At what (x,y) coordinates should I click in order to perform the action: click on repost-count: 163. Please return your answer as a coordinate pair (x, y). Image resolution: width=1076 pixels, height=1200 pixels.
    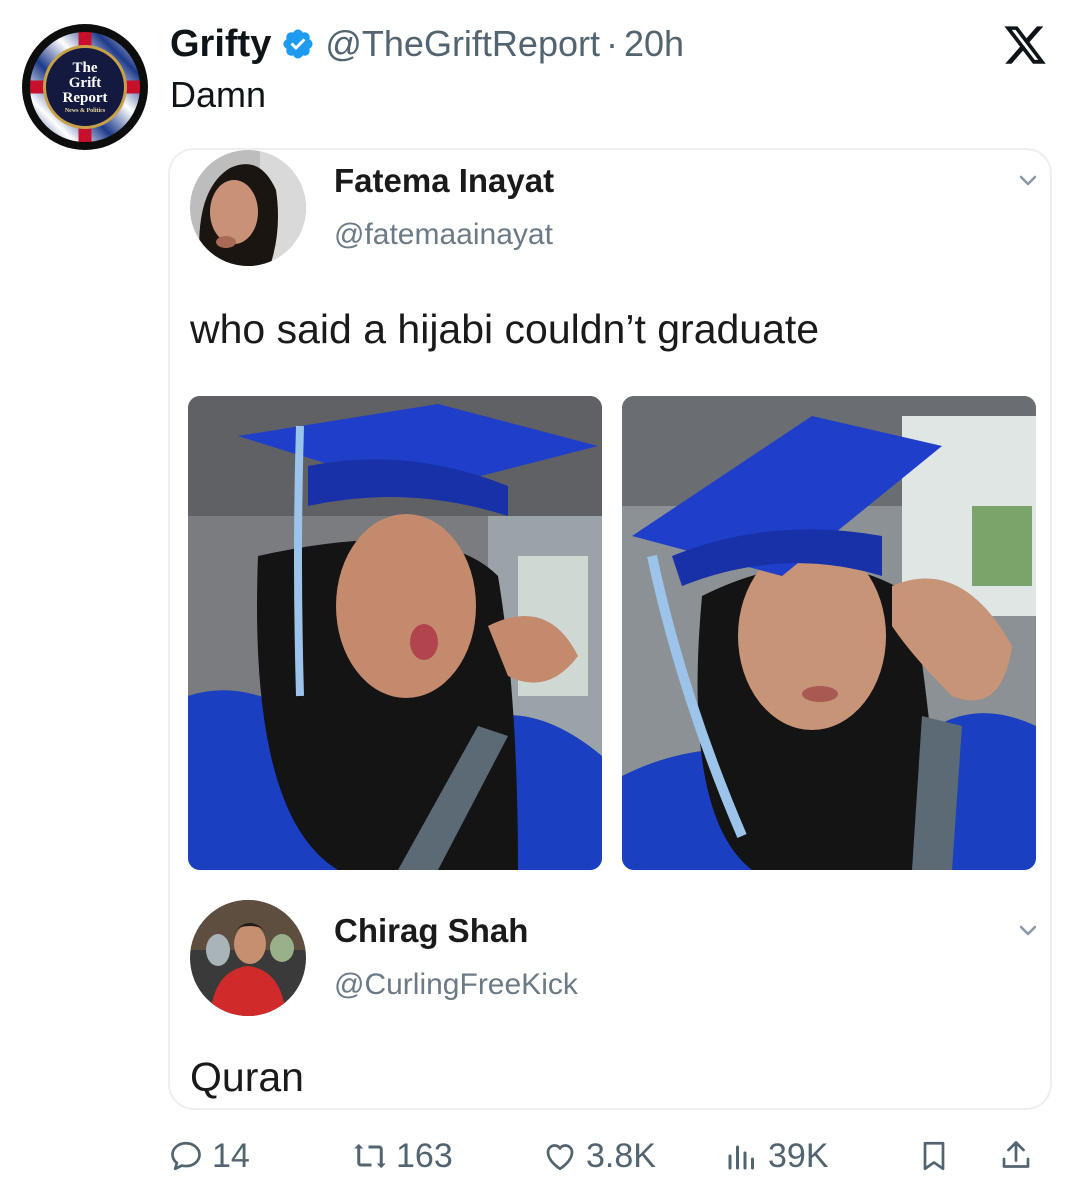
    Looking at the image, I should click on (424, 1155).